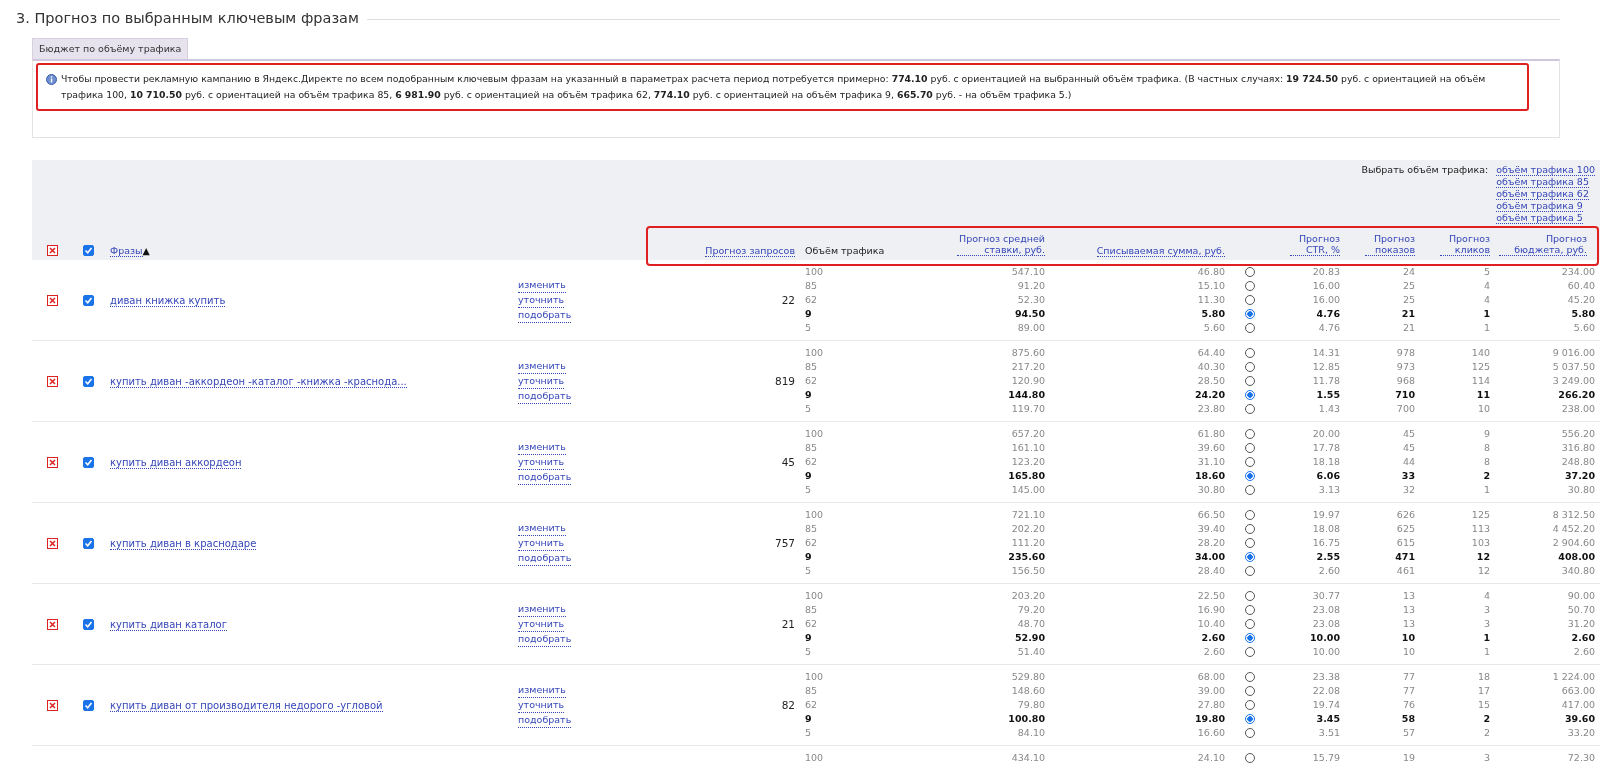 This screenshot has width=1600, height=769. What do you see at coordinates (774, 87) in the screenshot?
I see `info-text: Чтобы провести рекламную кампанию в Яндекс.Директе по всем подобранным ключевым фразам на указанный в параметрах расчета период потребуется примерно: 774.10 руб. с ориентацией на выбранный объём трафика. (В частных случаях: 19 724.50 руб. с ориентацией на объём трафика 100, 10 710.50 руб. с ориентацией на объём трафика 85, 6 981.90 руб. с ориентацией на объём трафика 62, 774.10 руб. с ориентацией на объём трафика 9, 665.70 руб. - на объём трафика 5.)` at bounding box center [774, 87].